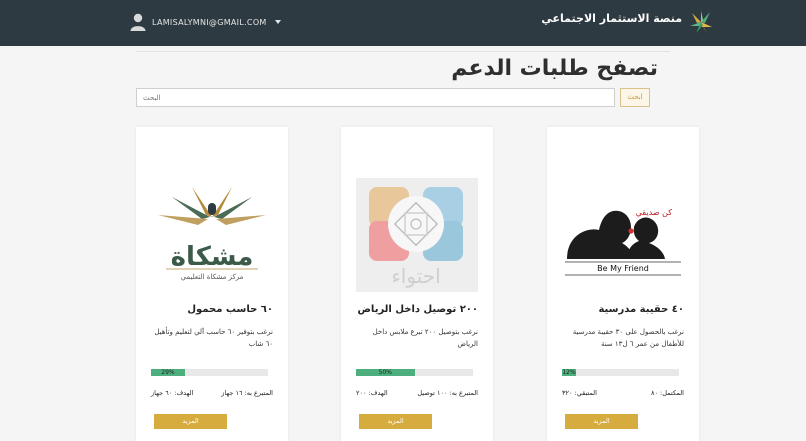 The width and height of the screenshot is (806, 441). Describe the element at coordinates (209, 372) in the screenshot. I see `progress-bar: 29%` at that location.